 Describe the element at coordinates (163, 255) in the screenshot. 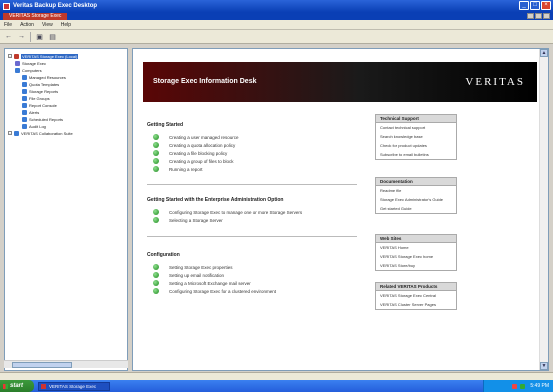

I see `section-configuration-title: Configuration` at that location.